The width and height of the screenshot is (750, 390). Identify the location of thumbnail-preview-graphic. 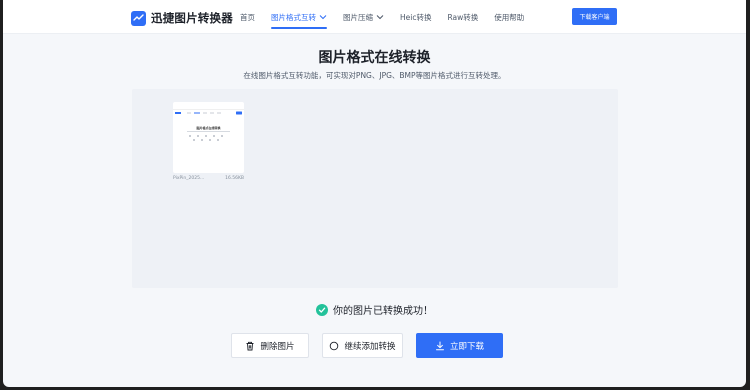
(208, 136).